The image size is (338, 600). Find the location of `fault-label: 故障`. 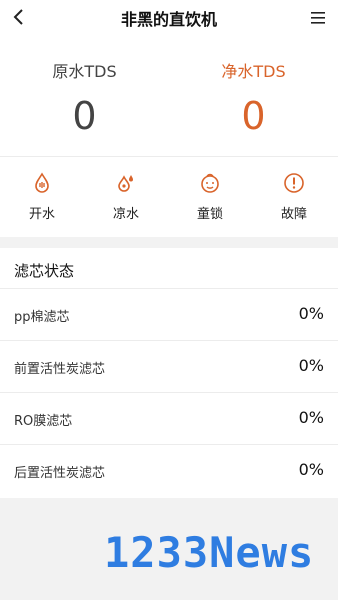

fault-label: 故障 is located at coordinates (293, 214).